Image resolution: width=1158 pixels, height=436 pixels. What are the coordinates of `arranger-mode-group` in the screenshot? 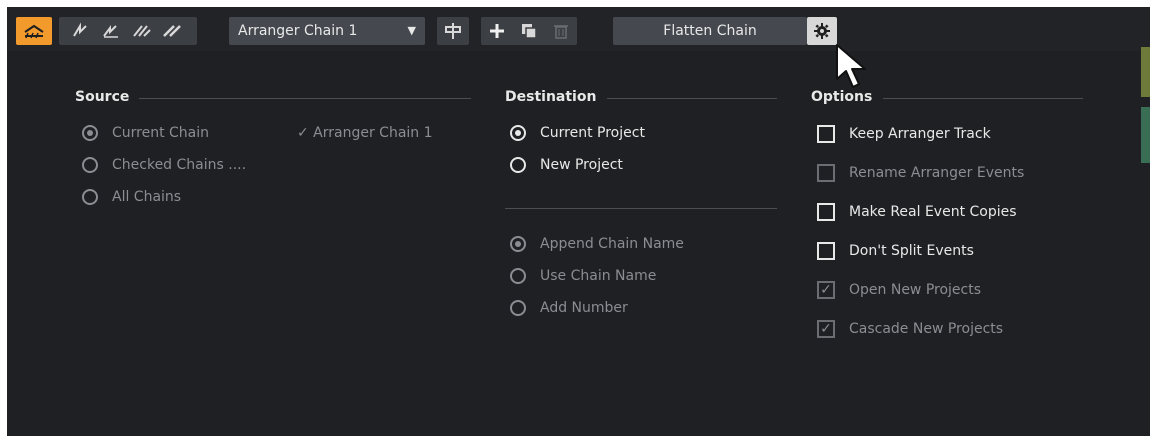 It's located at (128, 31).